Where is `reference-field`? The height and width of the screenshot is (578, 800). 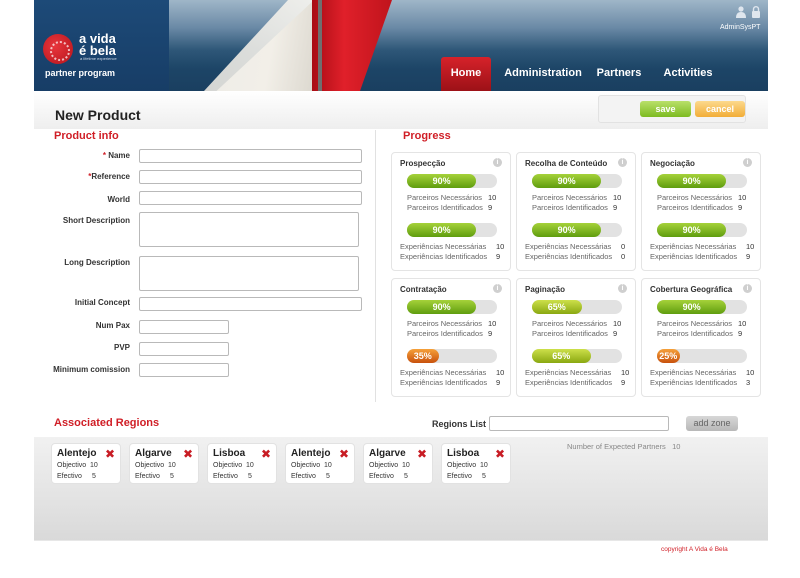
reference-field is located at coordinates (250, 177).